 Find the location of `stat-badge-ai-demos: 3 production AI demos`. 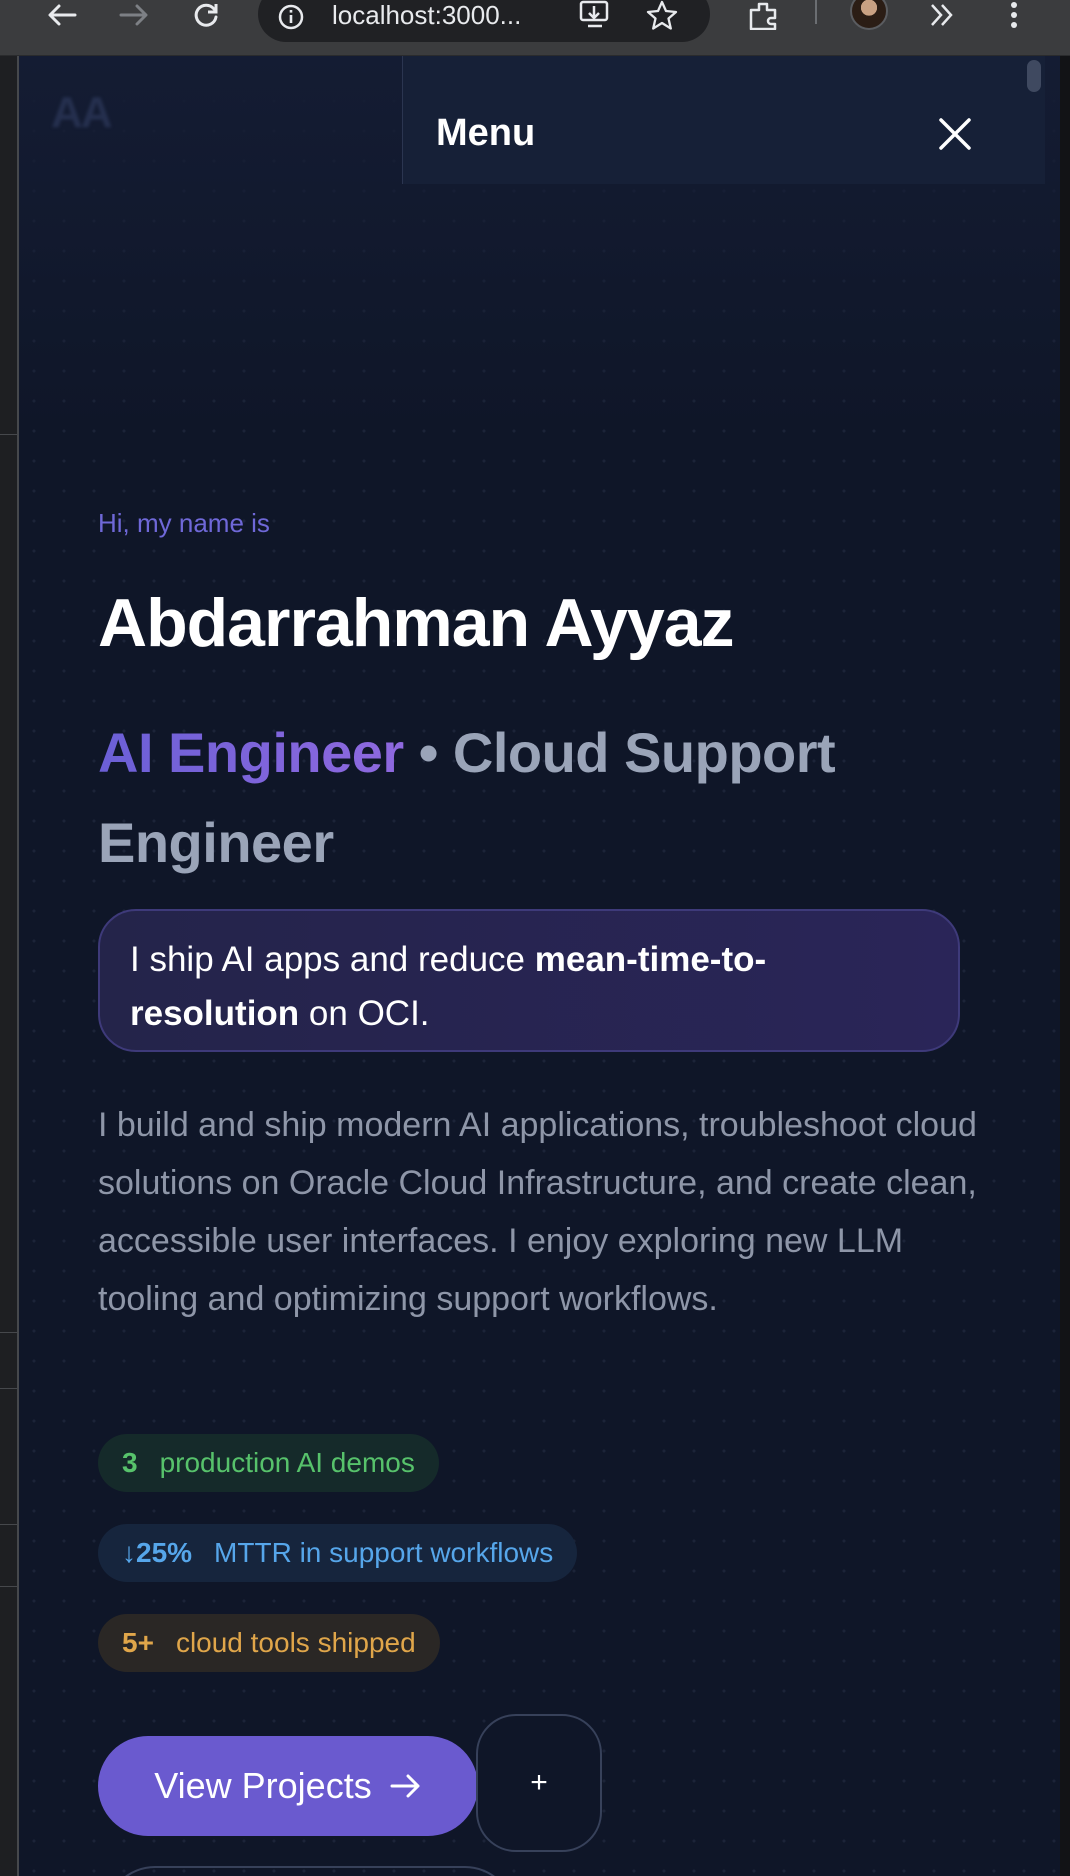

stat-badge-ai-demos: 3 production AI demos is located at coordinates (268, 1463).